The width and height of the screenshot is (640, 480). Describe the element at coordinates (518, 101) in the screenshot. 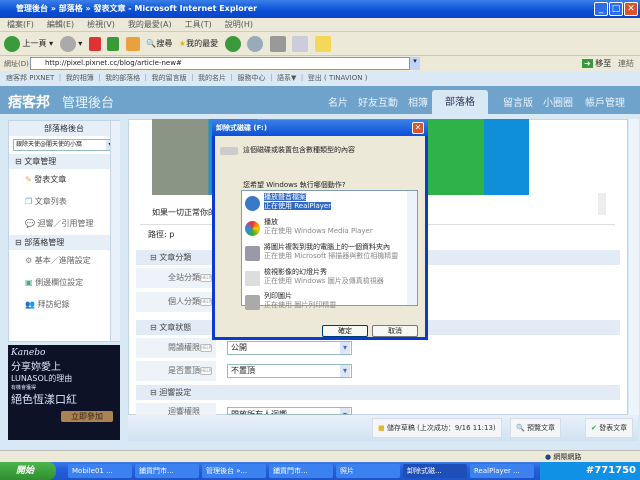

I see `nav-guestbook: 留言版` at that location.